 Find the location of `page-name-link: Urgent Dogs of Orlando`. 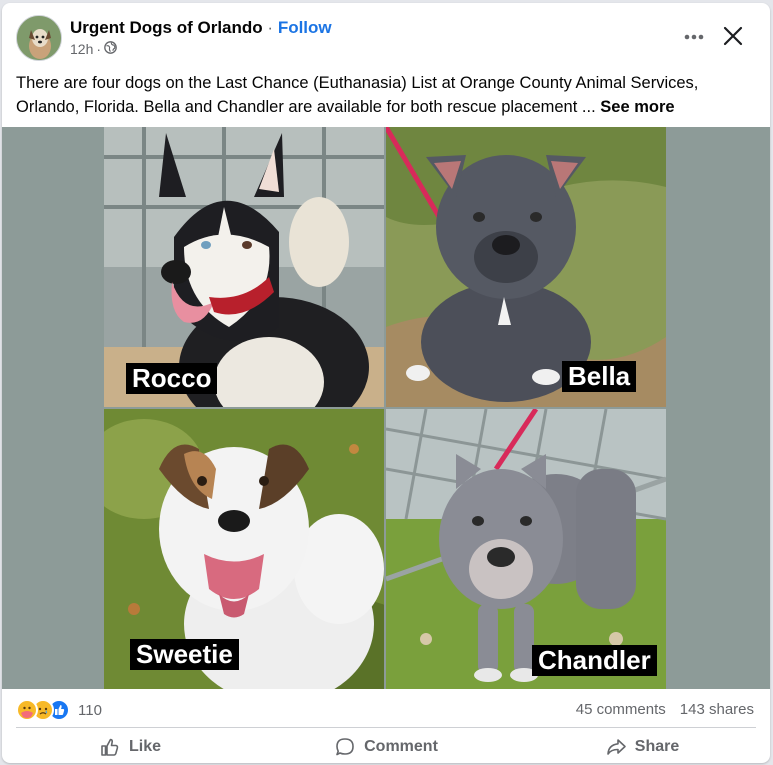

page-name-link: Urgent Dogs of Orlando is located at coordinates (166, 27).